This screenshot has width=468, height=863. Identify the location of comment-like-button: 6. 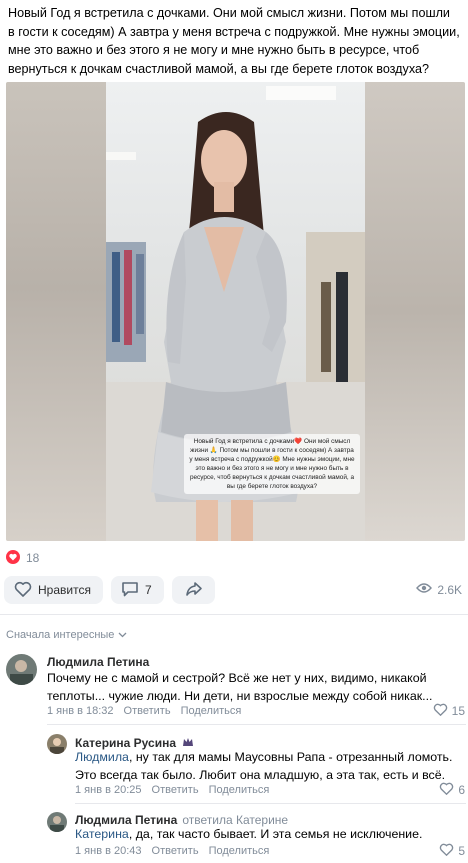
(452, 790).